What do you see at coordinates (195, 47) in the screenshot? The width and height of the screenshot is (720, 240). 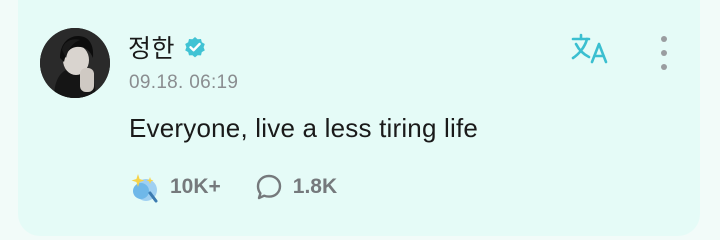 I see `verified-badge-icon` at bounding box center [195, 47].